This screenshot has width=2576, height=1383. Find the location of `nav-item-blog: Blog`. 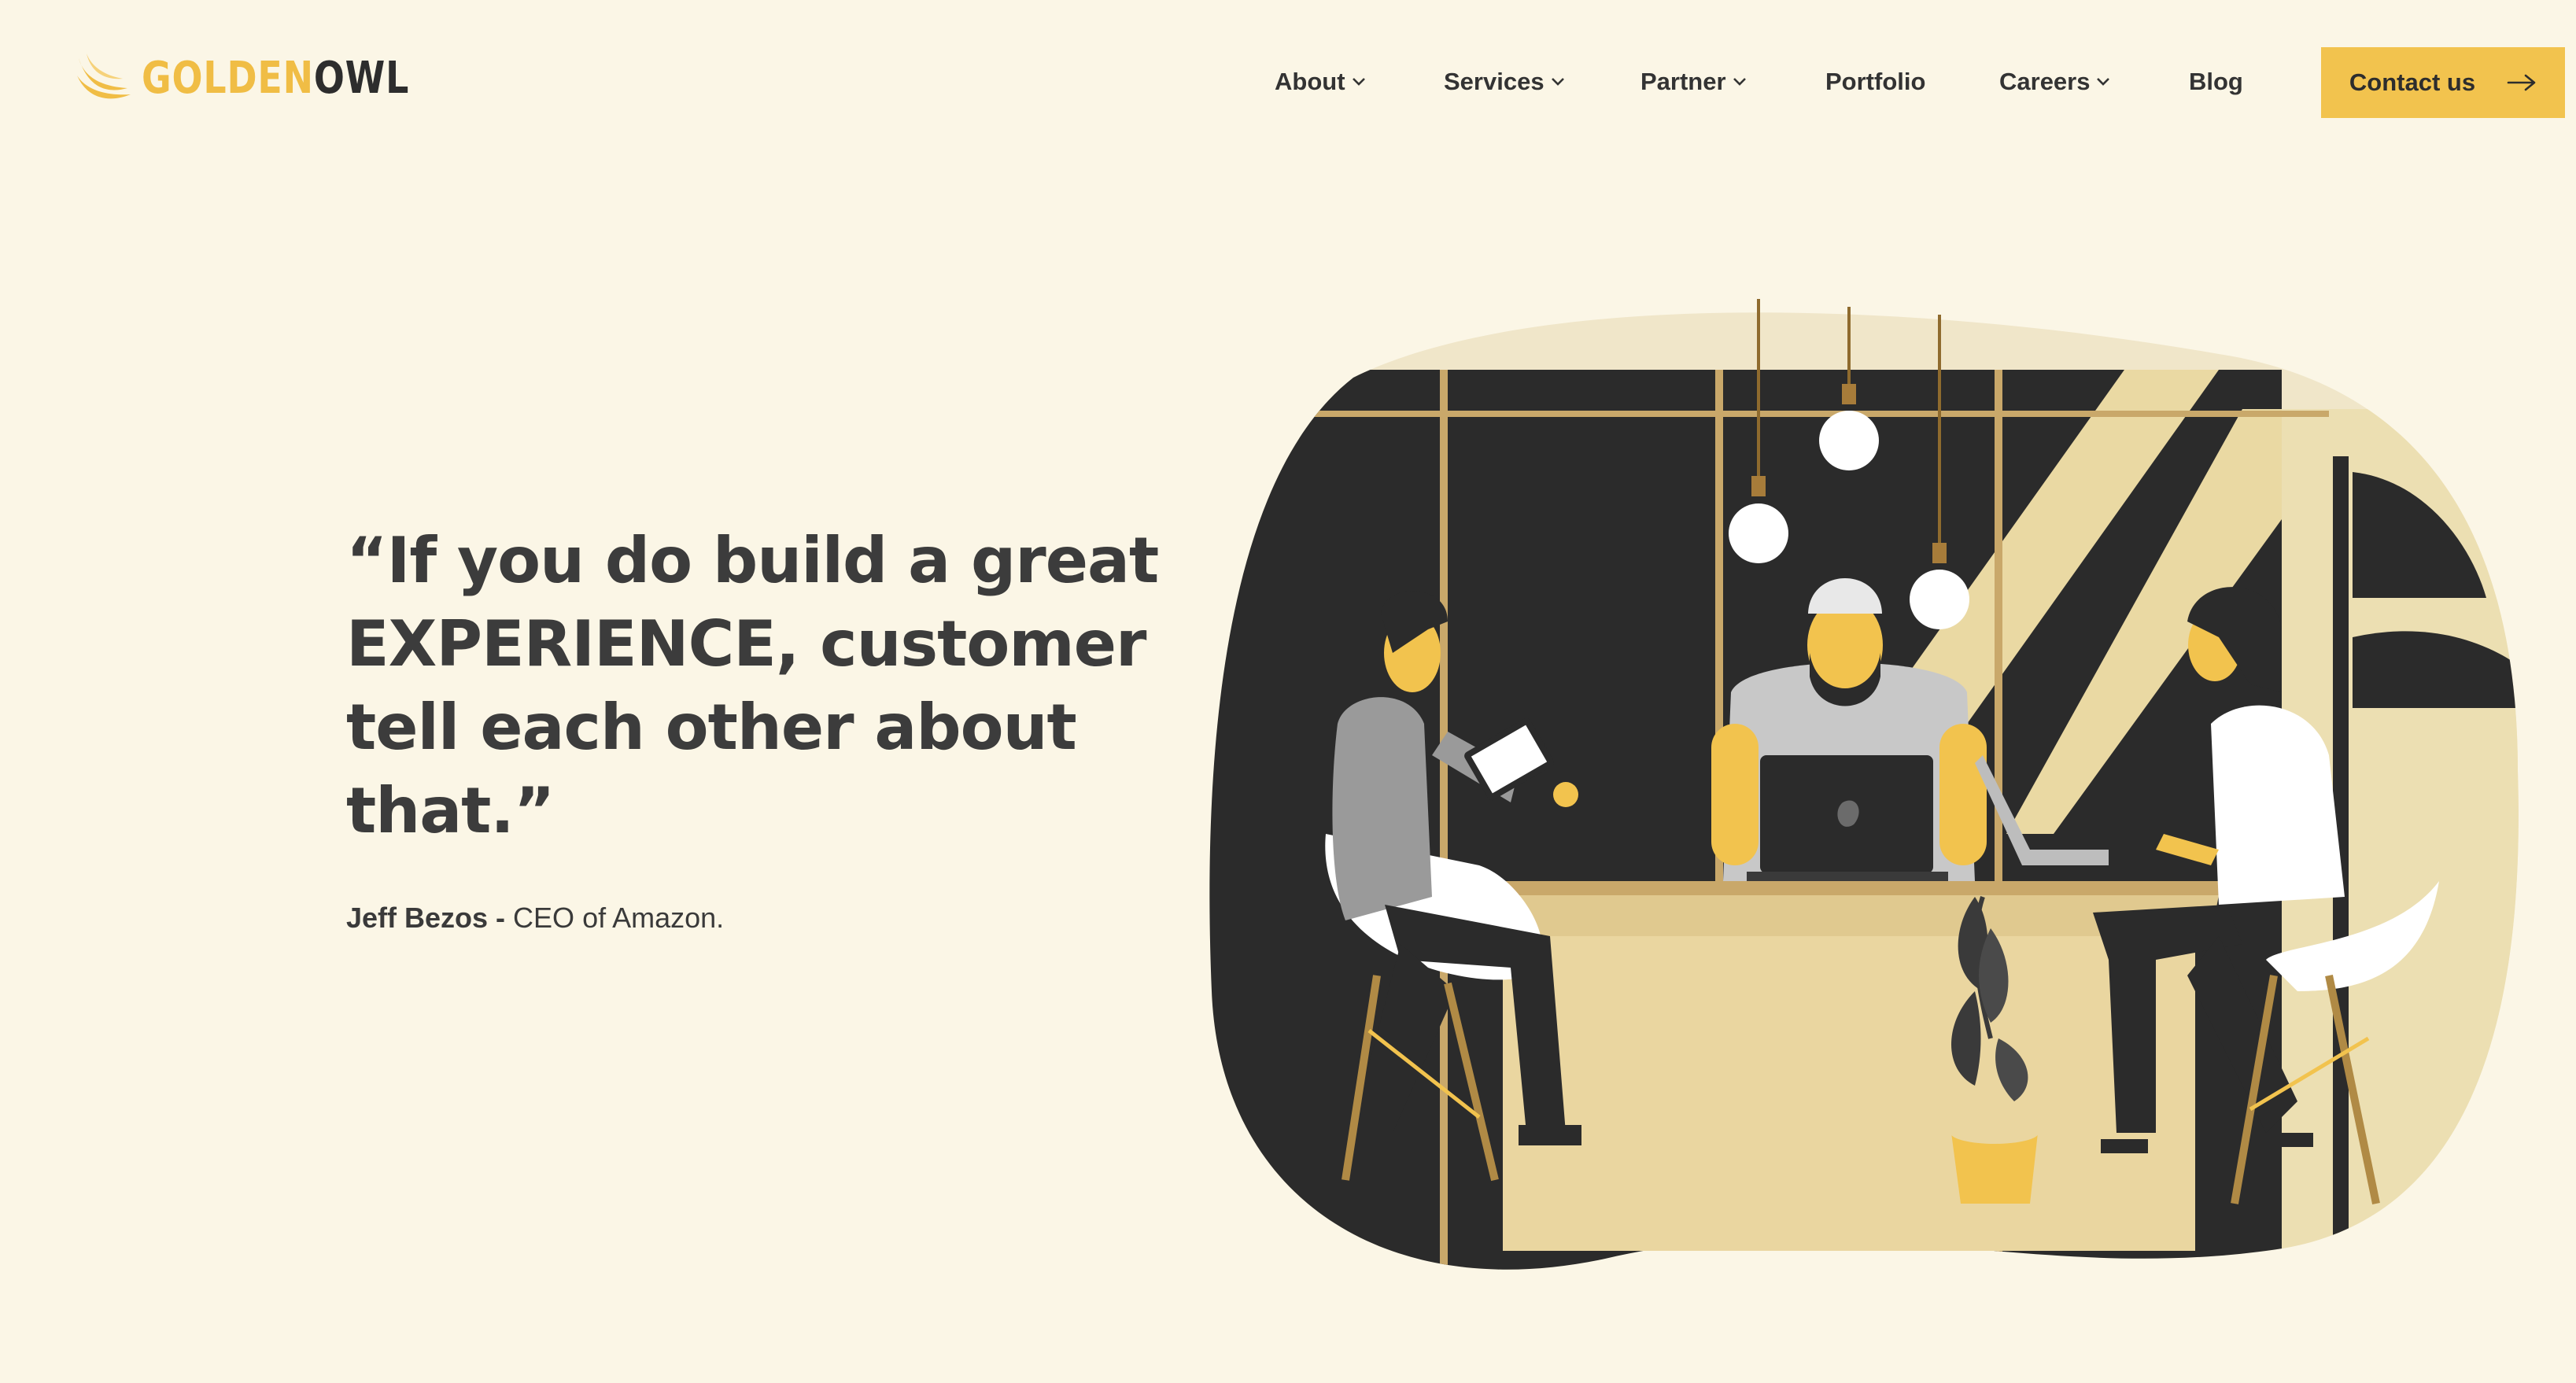

nav-item-blog: Blog is located at coordinates (2216, 82).